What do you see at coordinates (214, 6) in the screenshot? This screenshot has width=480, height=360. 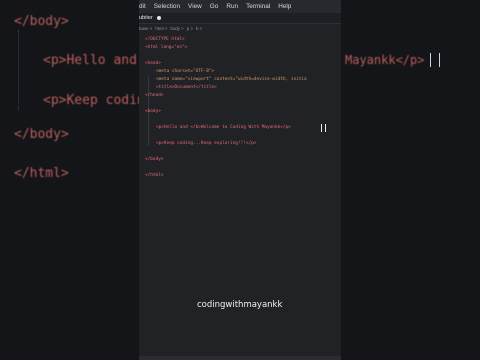 I see `menu-go: Go` at bounding box center [214, 6].